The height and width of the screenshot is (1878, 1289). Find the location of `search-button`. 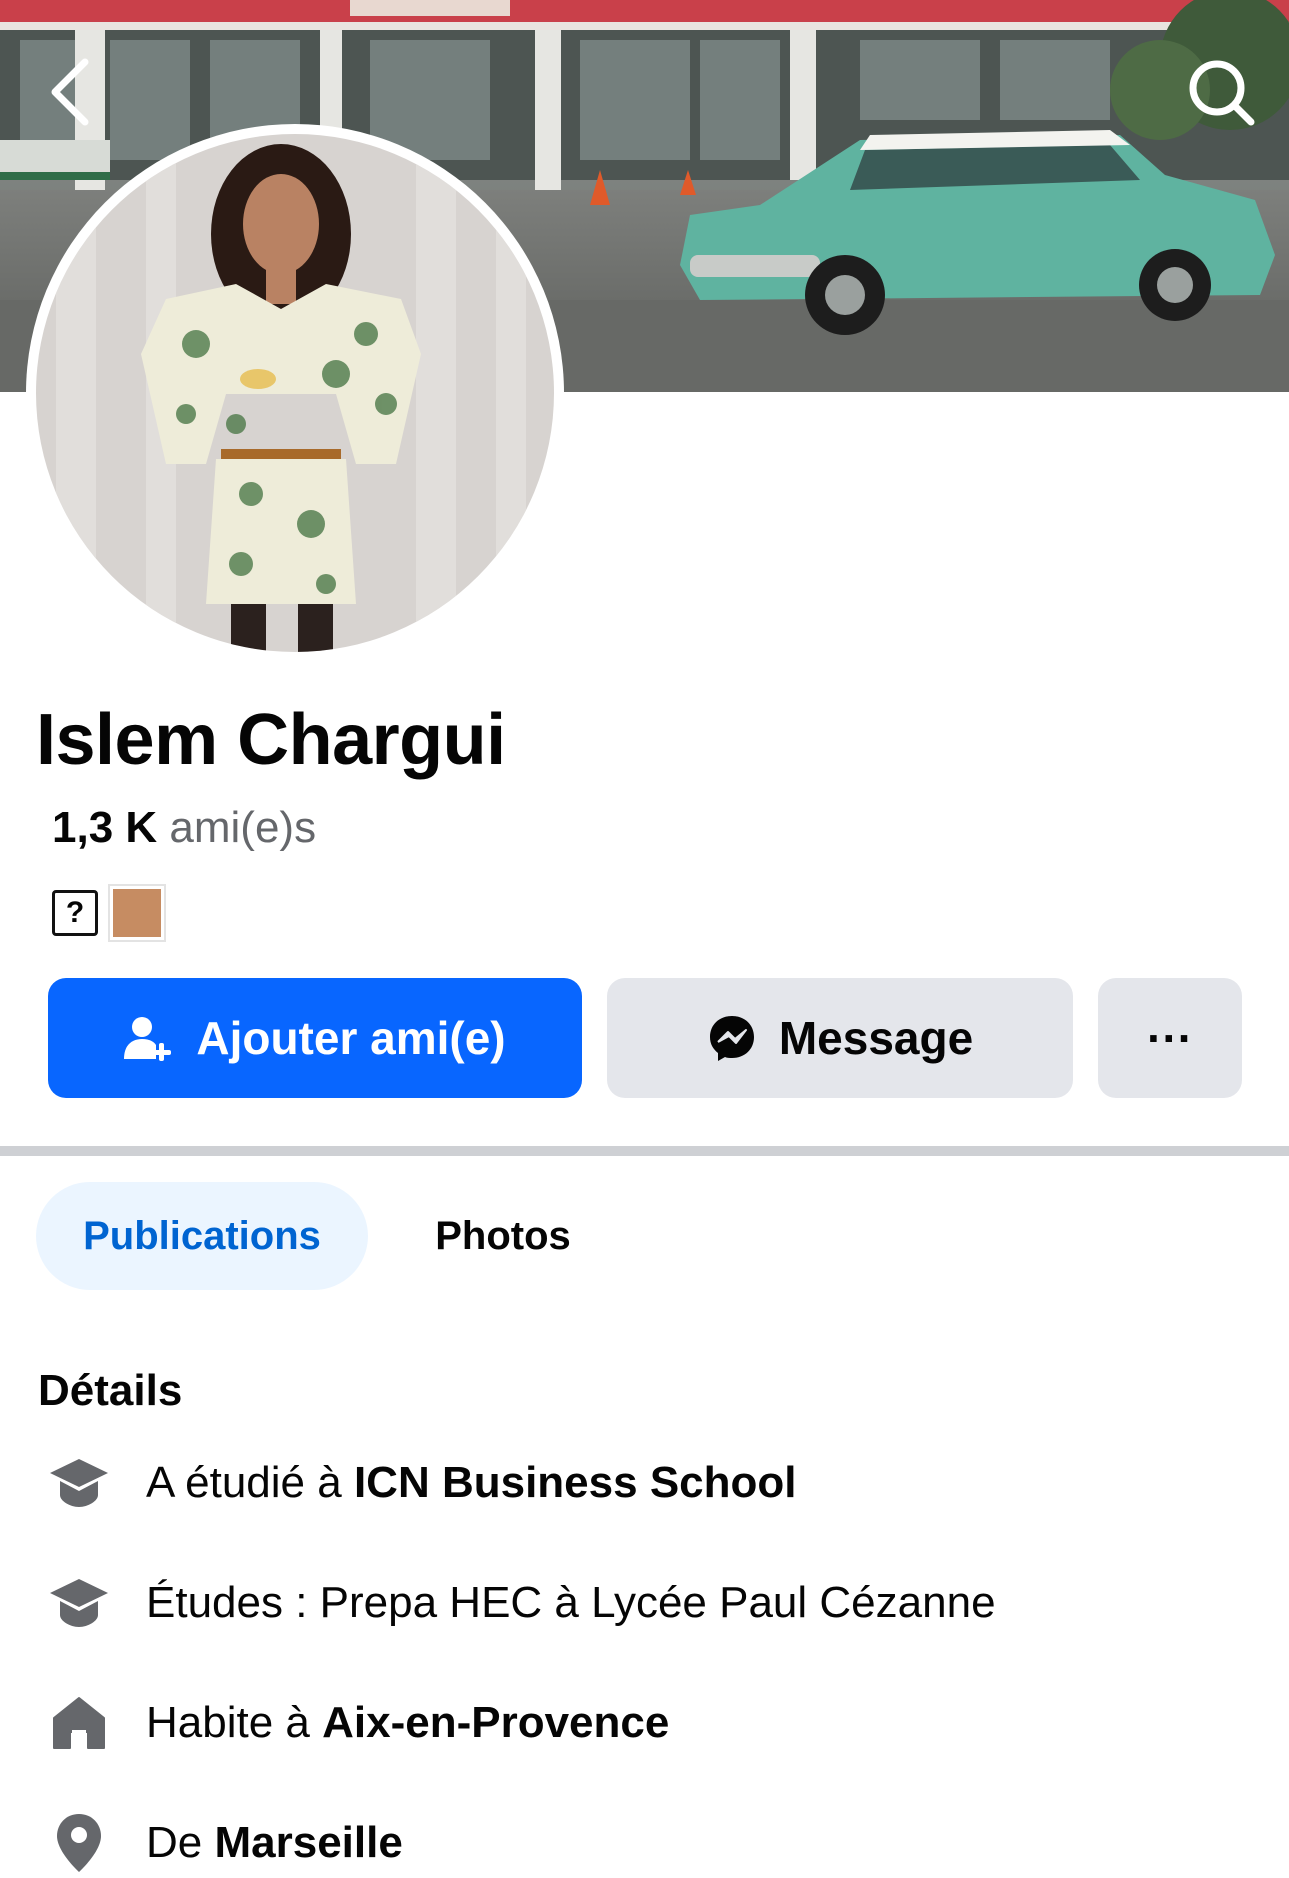

search-button is located at coordinates (1221, 92).